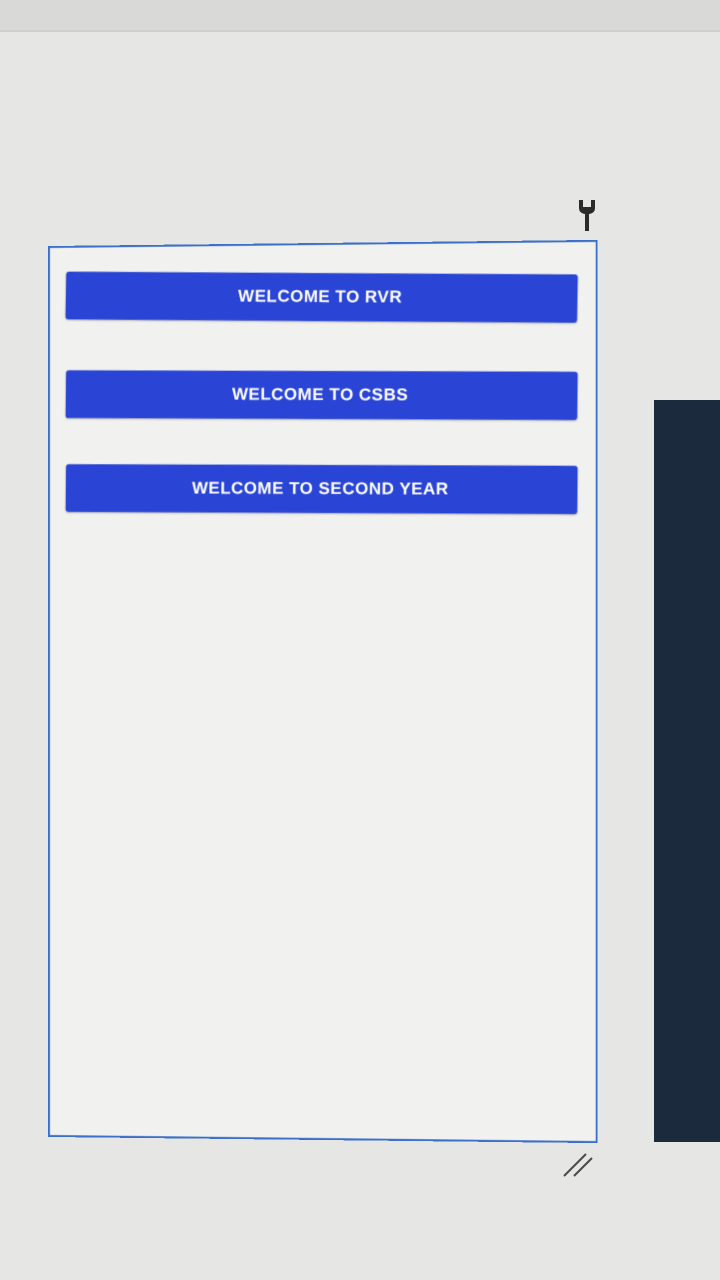  Describe the element at coordinates (360, 31) in the screenshot. I see `toolbar-divider` at that location.